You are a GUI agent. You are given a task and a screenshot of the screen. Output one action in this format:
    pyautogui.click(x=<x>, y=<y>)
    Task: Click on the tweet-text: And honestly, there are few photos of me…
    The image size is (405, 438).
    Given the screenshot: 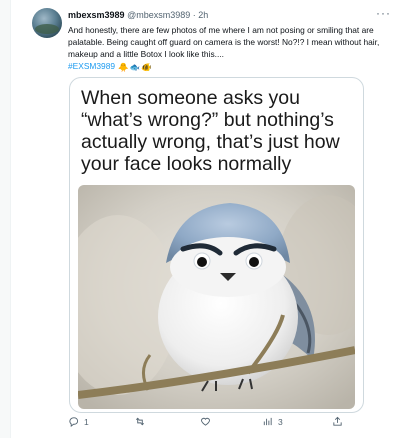 What is the action you would take?
    pyautogui.click(x=233, y=48)
    